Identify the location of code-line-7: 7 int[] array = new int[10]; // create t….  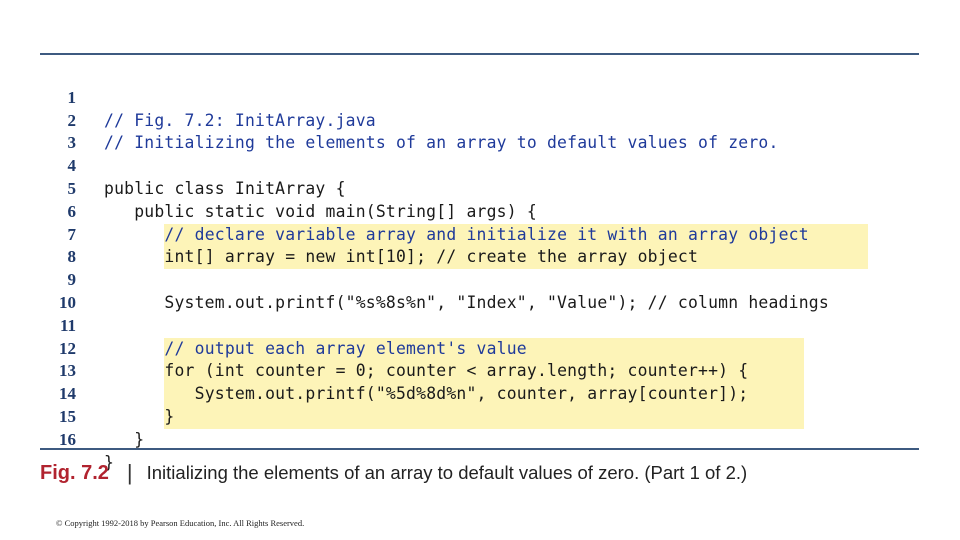
(479, 235).